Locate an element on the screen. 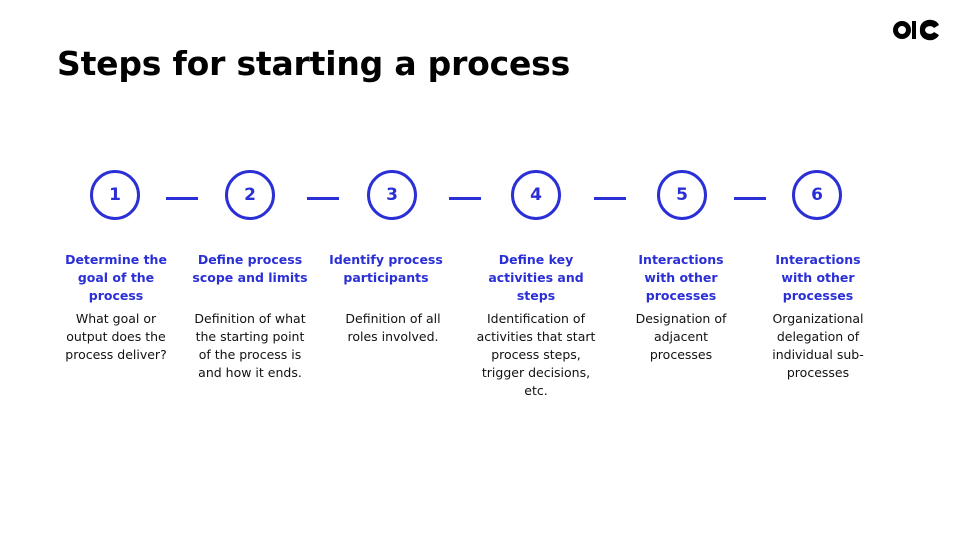 This screenshot has height=540, width=960. step-3-circle: 3 is located at coordinates (392, 195).